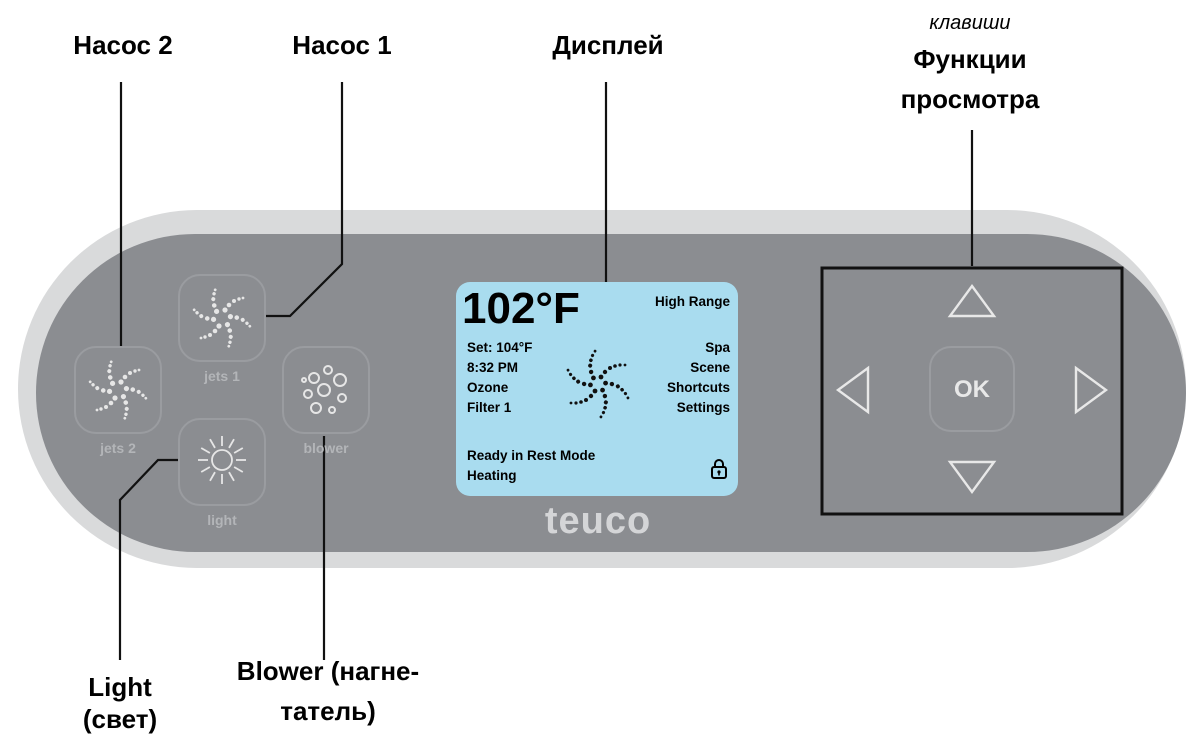 The height and width of the screenshot is (743, 1186). I want to click on callout-blower-2: татель), so click(328, 711).